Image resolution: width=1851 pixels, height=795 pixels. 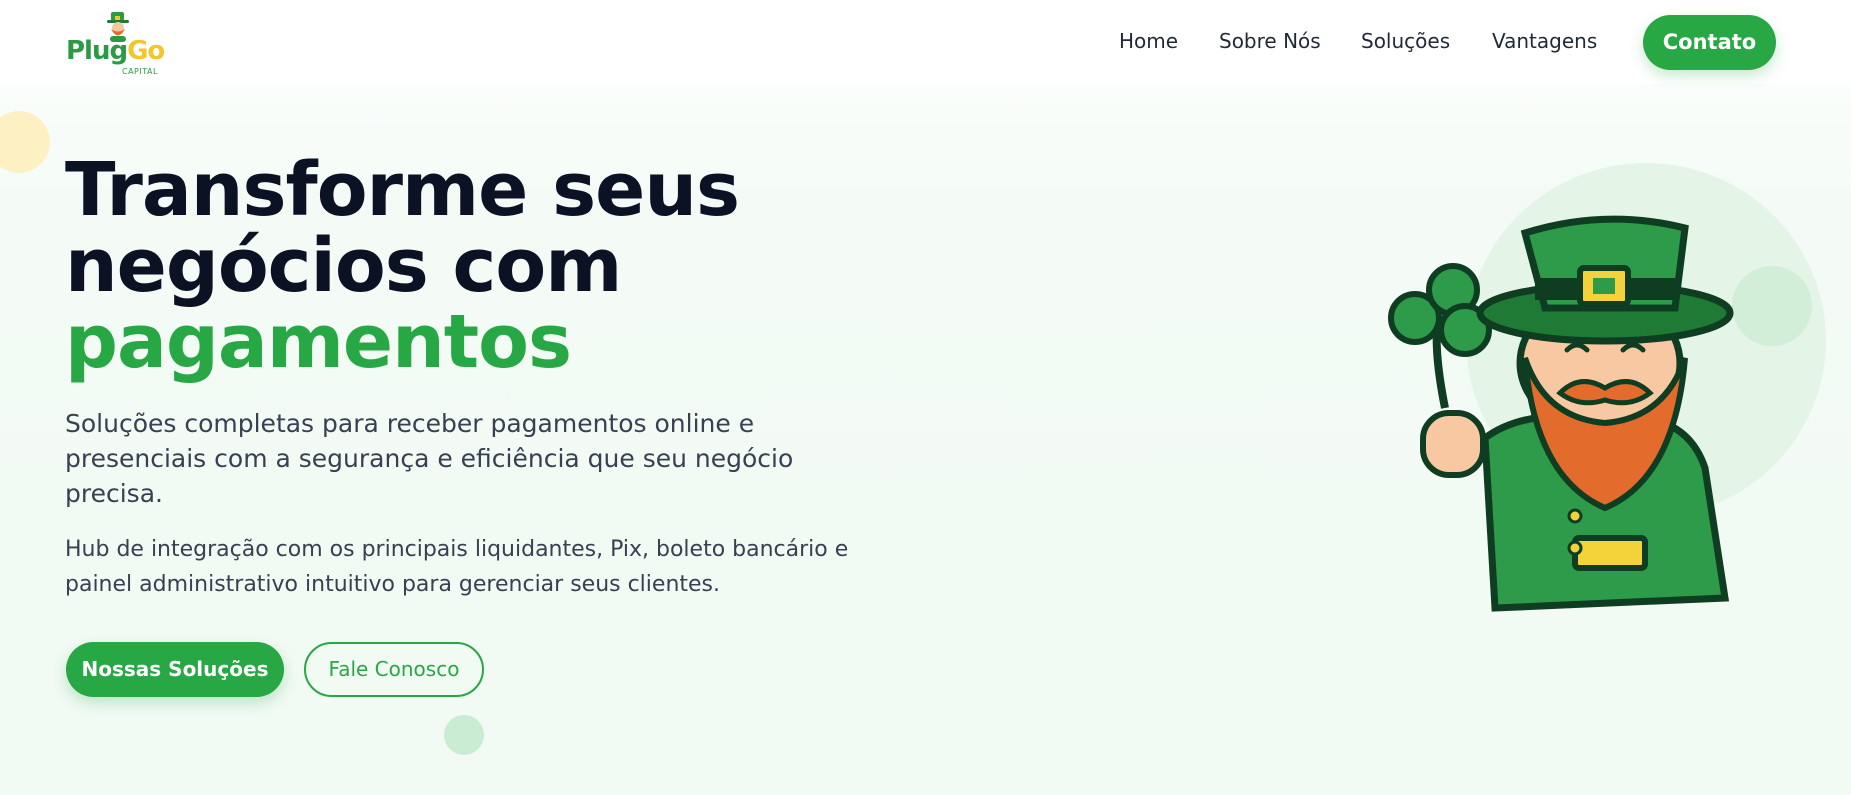 What do you see at coordinates (1148, 41) in the screenshot?
I see `nav-home: Home` at bounding box center [1148, 41].